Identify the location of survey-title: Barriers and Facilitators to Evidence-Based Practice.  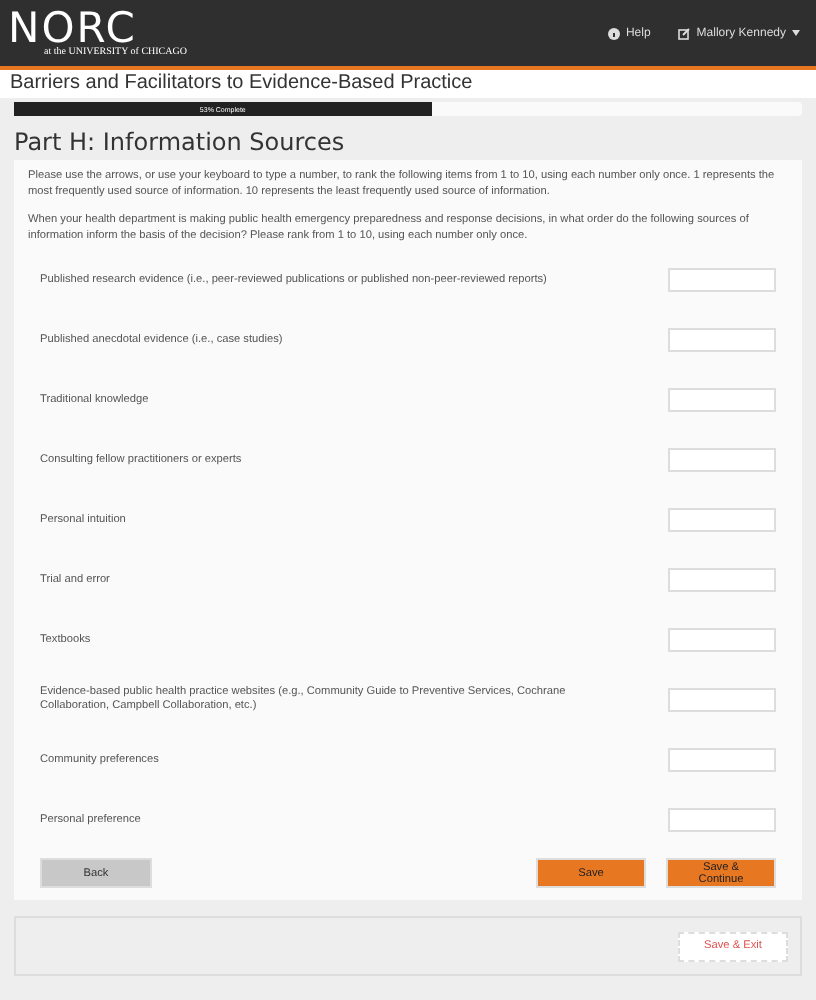
(408, 84).